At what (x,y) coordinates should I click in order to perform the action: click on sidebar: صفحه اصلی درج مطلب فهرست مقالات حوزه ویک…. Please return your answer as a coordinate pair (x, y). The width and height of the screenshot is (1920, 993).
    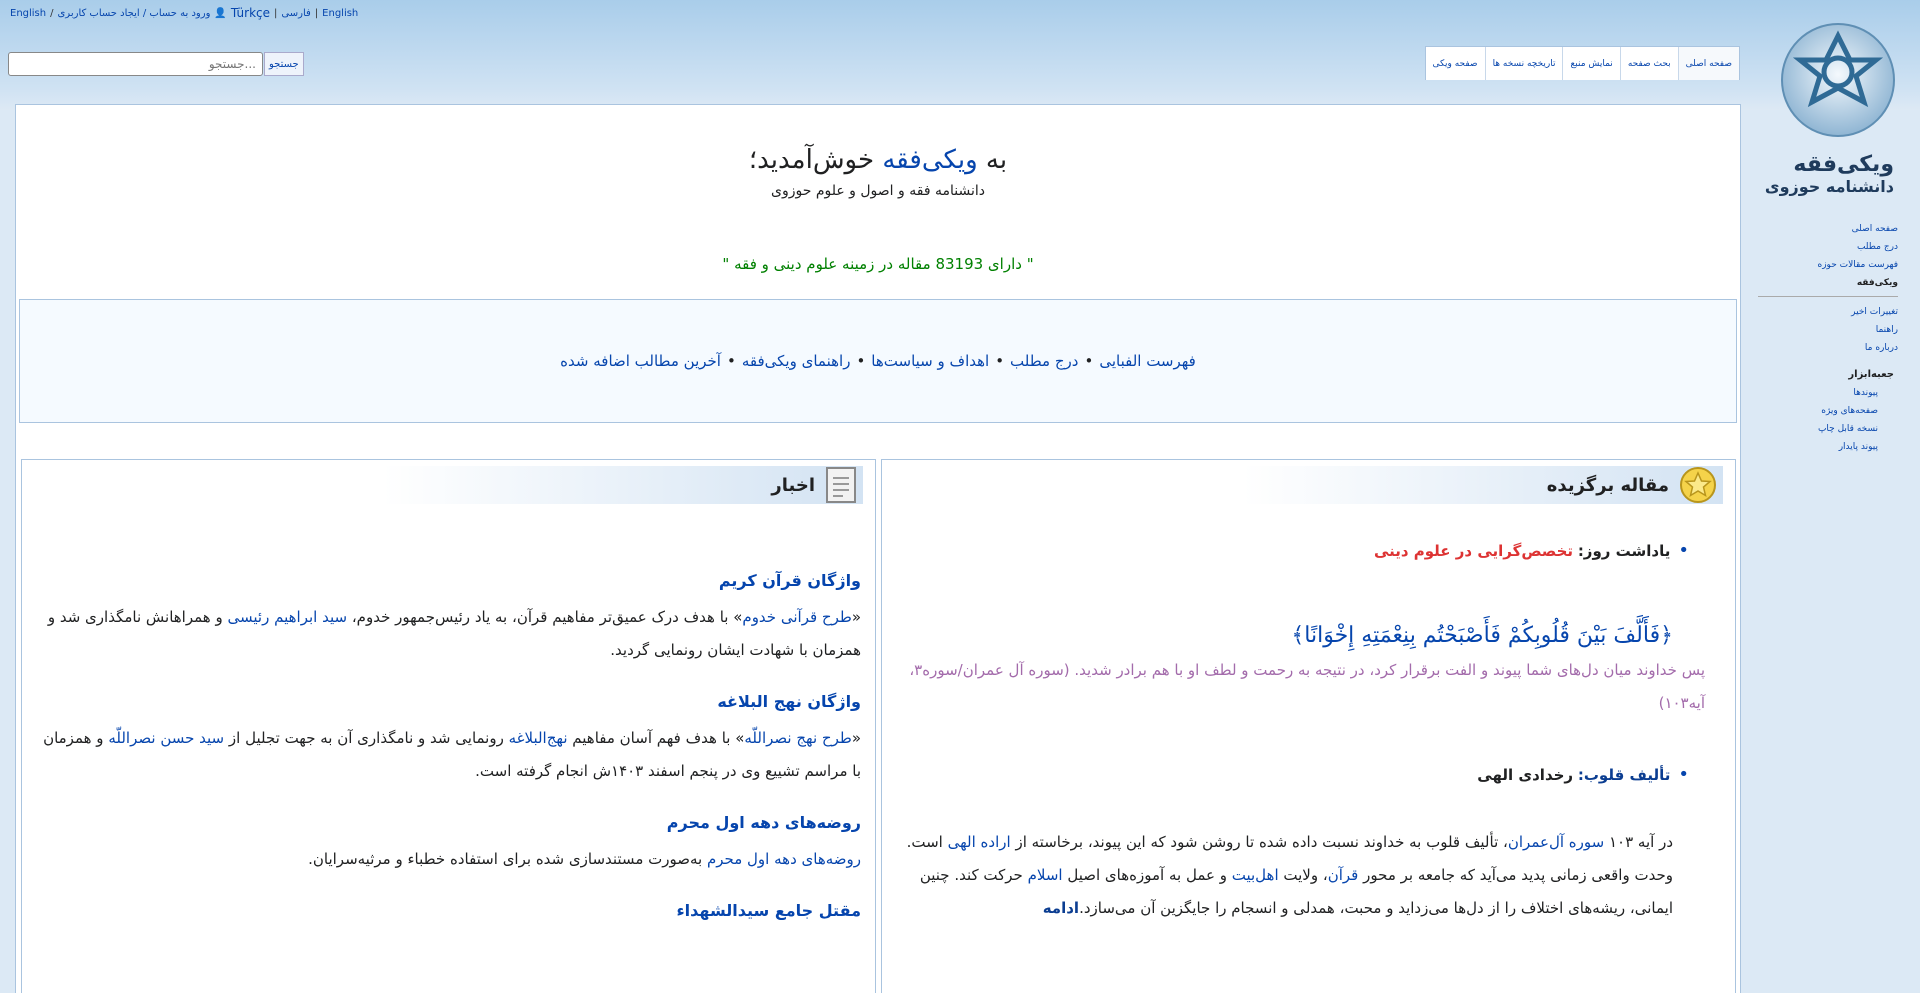
    Looking at the image, I should click on (1828, 342).